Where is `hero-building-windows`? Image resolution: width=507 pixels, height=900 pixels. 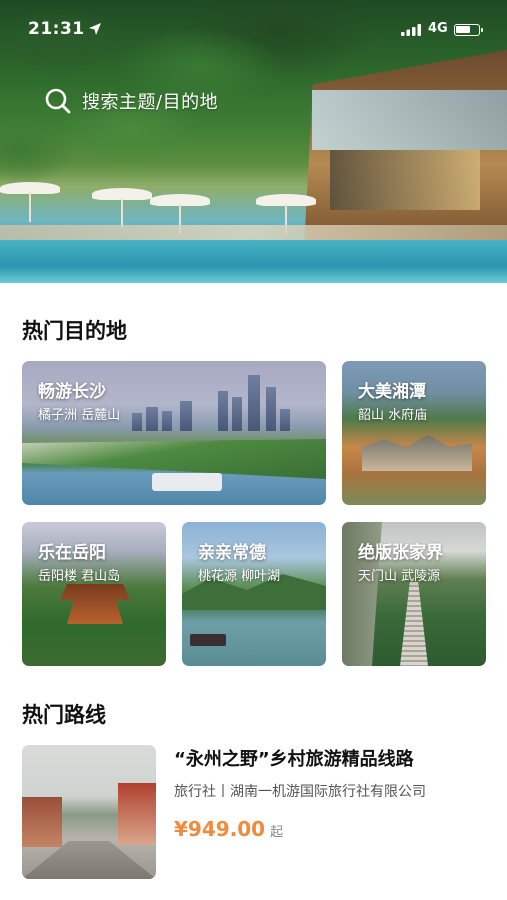 hero-building-windows is located at coordinates (405, 180).